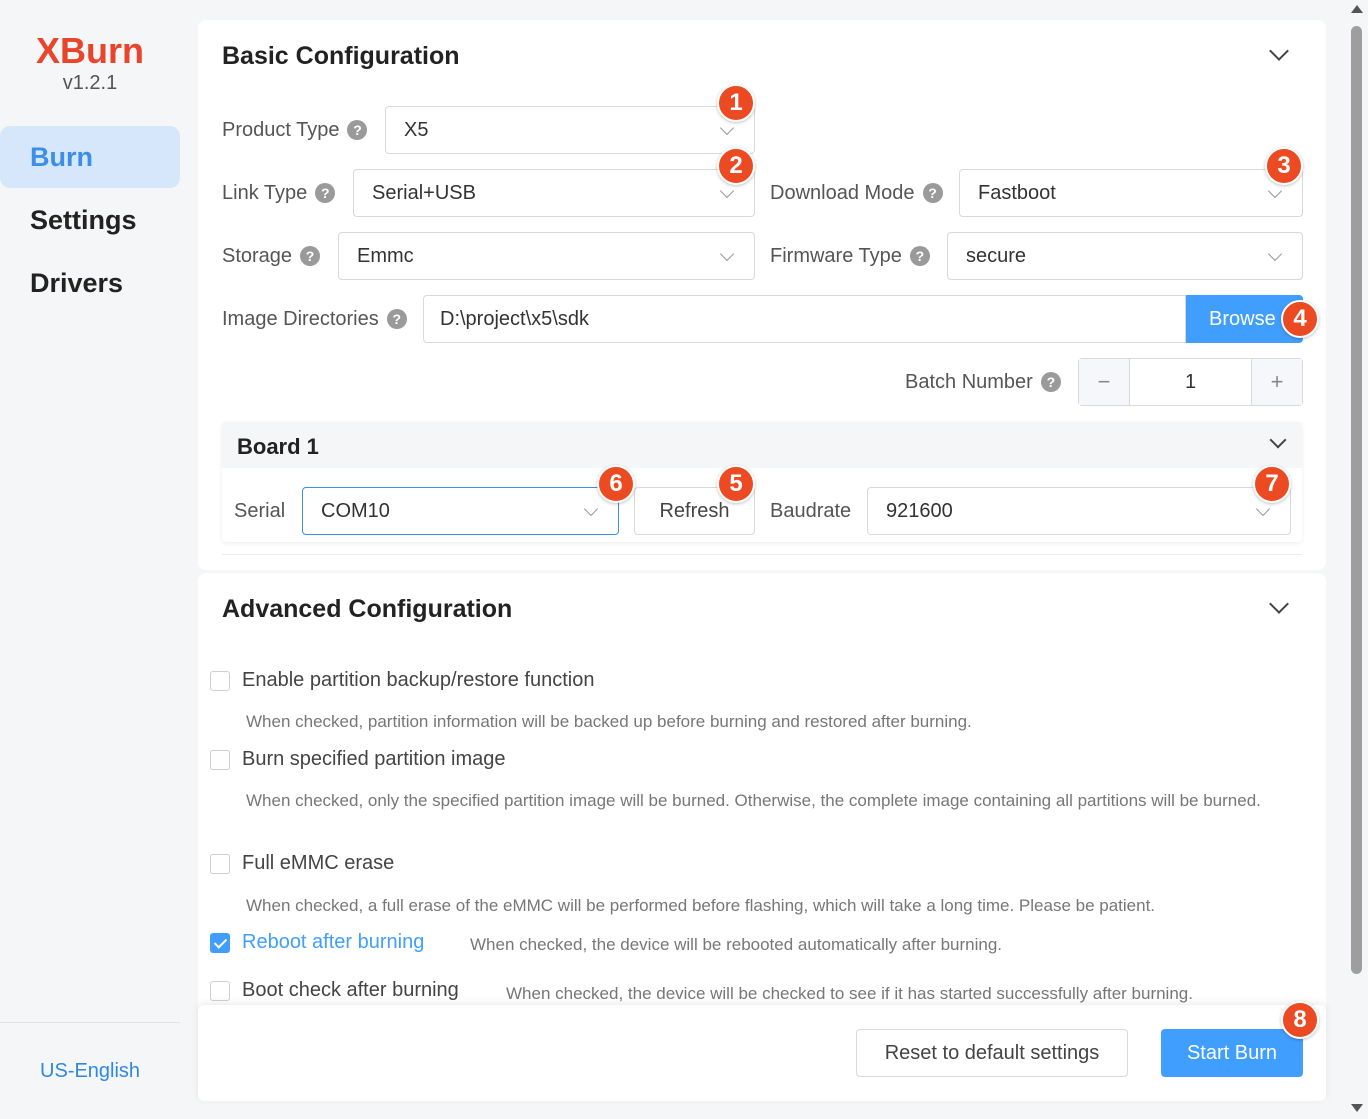  I want to click on scroll-up-icon, so click(1357, 9).